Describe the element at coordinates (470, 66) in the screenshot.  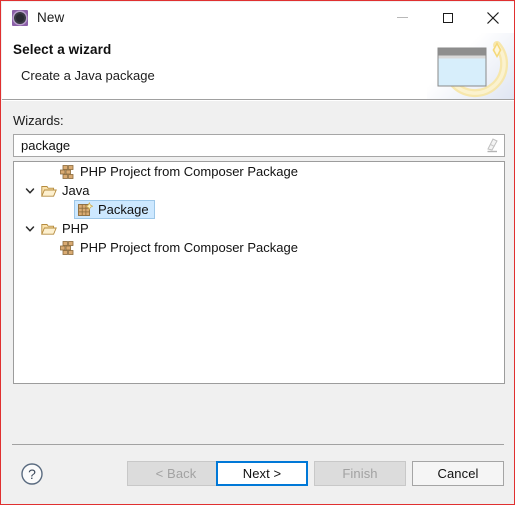
I see `wizard-banner-graphic` at that location.